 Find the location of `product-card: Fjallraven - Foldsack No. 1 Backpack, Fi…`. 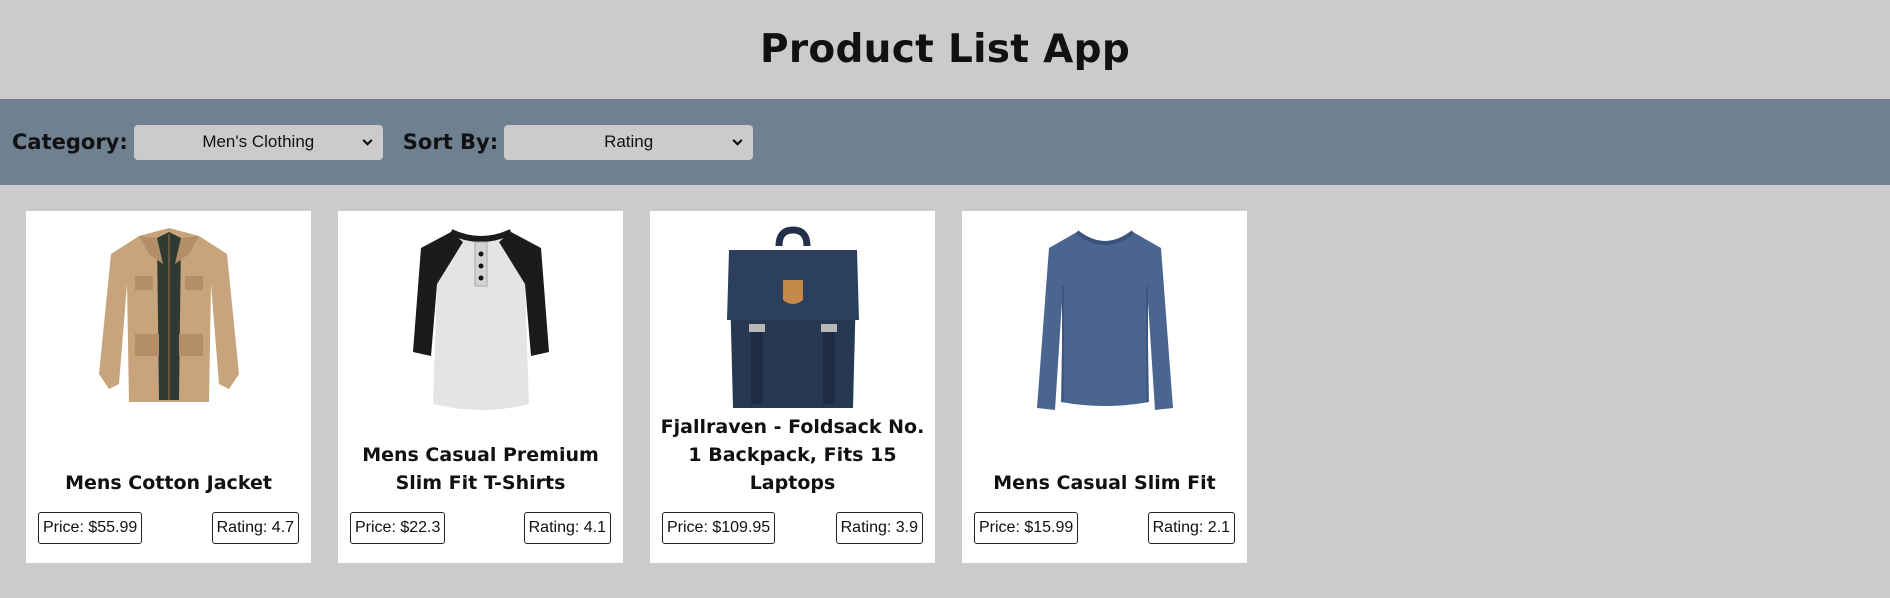

product-card: Fjallraven - Foldsack No. 1 Backpack, Fi… is located at coordinates (792, 387).